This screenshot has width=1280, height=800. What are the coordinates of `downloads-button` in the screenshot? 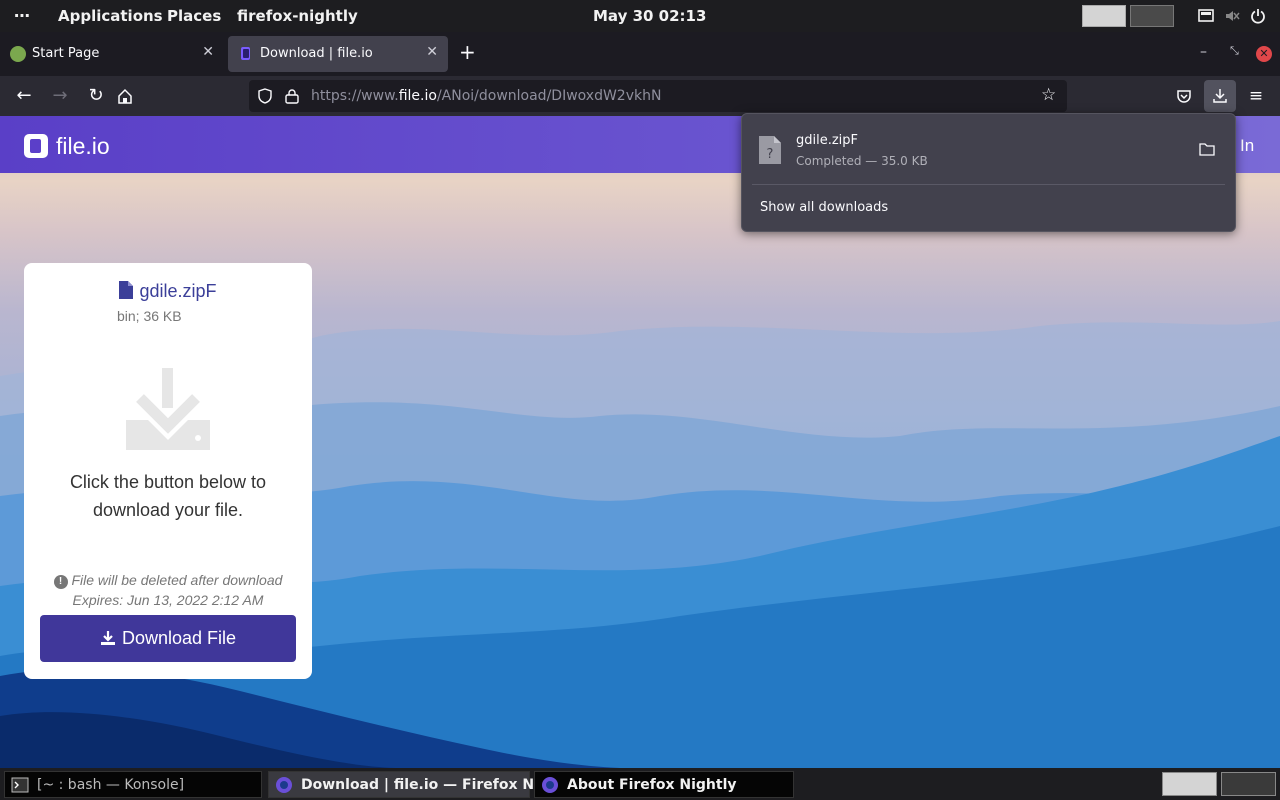 It's located at (1220, 96).